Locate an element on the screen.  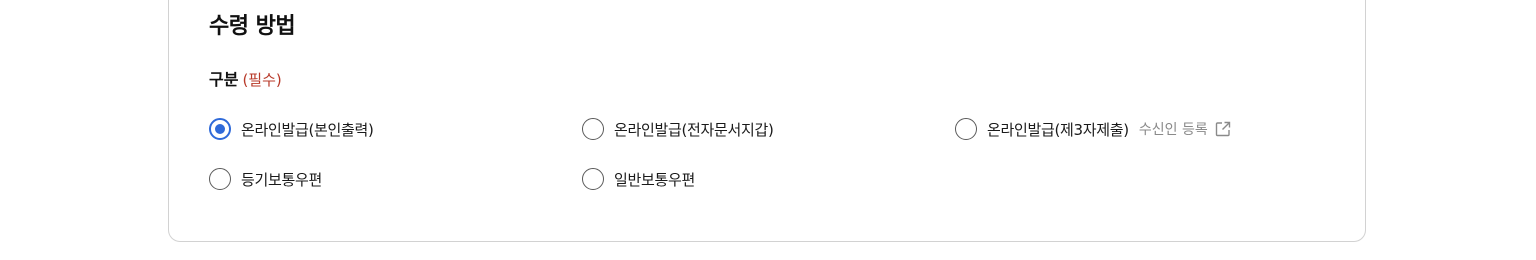
field-label: 구분 (필수) is located at coordinates (245, 78).